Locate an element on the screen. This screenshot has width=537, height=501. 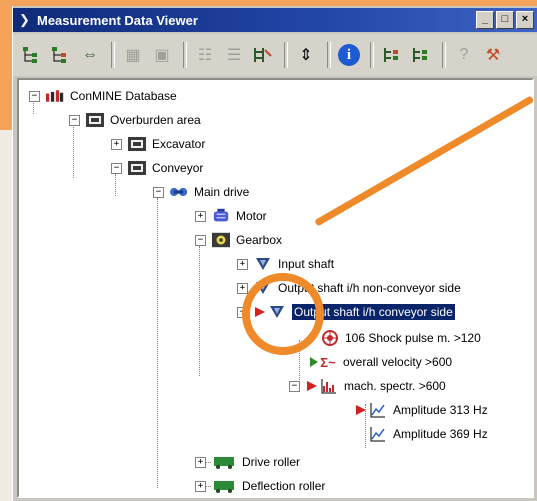
tree-node-overall-velocity: Σ~ overall velocity >600 is located at coordinates (380, 362).